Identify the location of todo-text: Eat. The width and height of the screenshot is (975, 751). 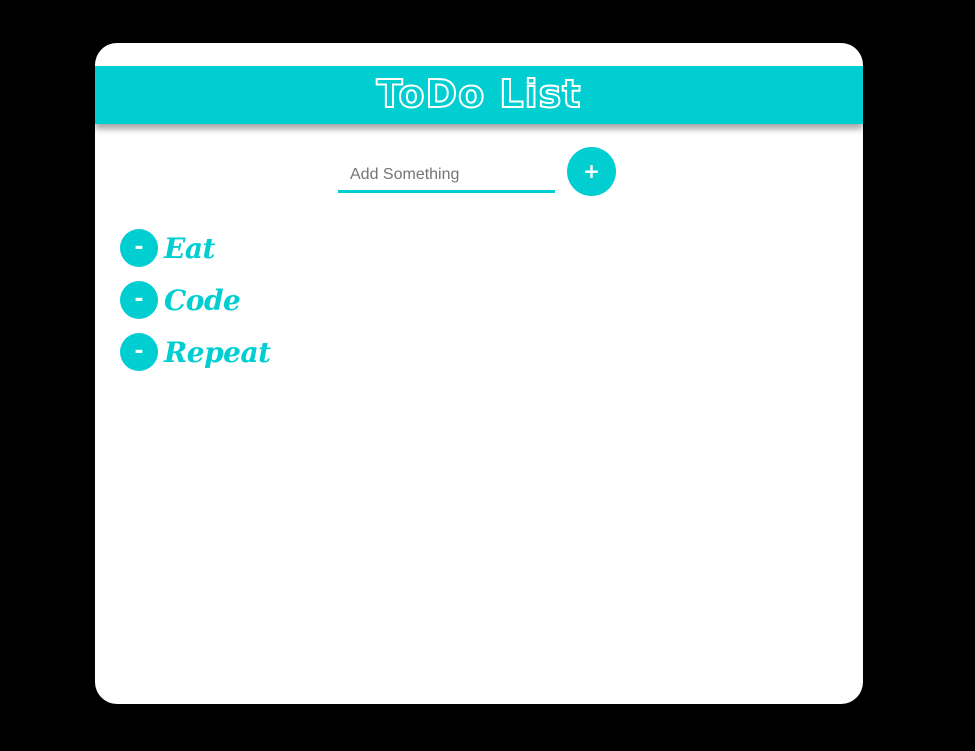
(189, 248).